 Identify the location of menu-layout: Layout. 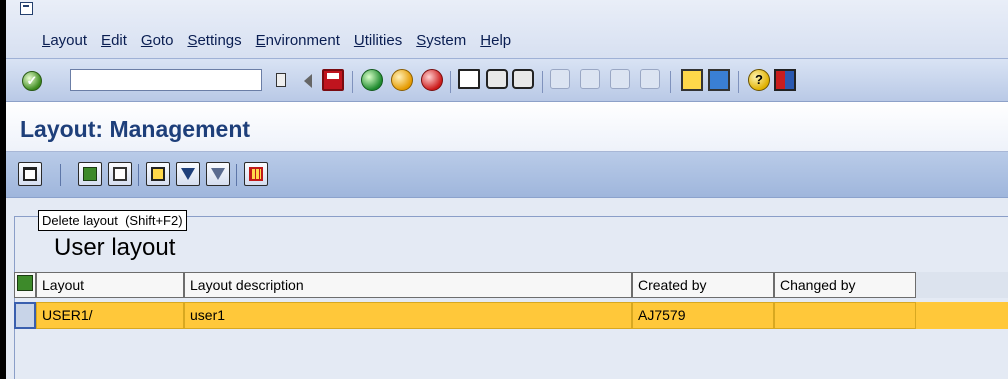
(64, 40).